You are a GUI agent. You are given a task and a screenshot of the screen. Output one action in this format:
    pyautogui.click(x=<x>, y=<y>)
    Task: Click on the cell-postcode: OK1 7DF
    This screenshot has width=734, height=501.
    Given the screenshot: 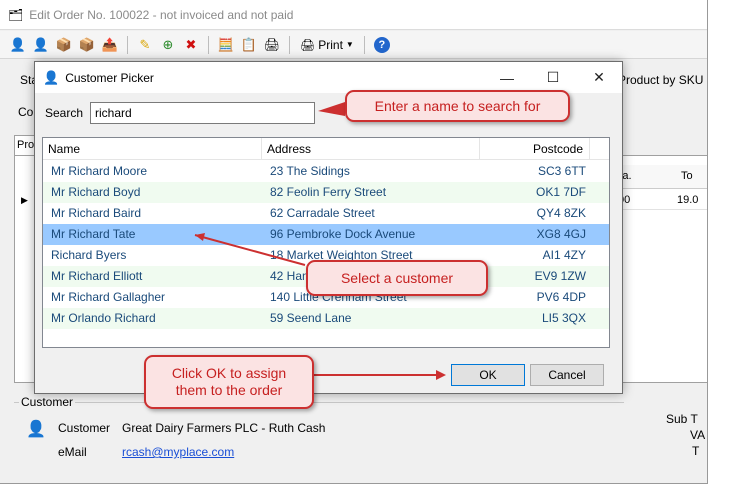 What is the action you would take?
    pyautogui.click(x=560, y=192)
    